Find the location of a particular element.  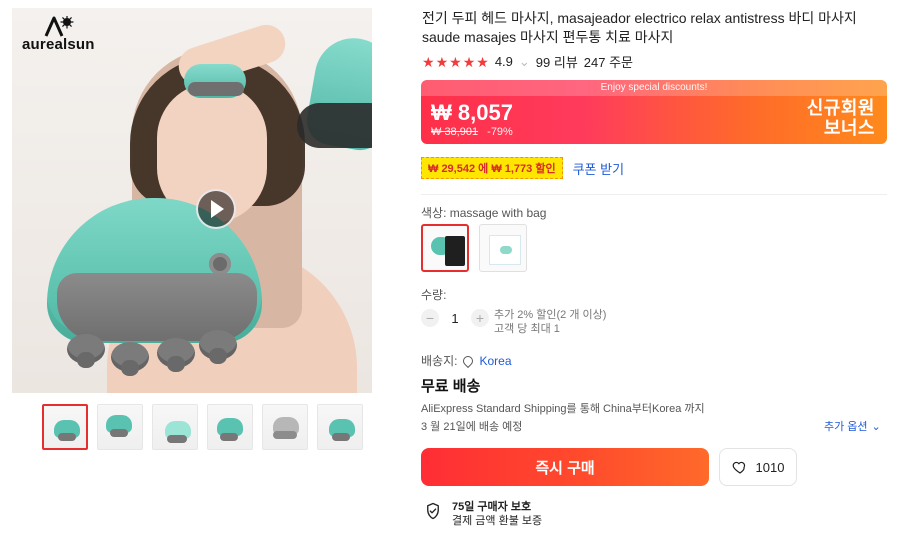

color-swatch-massage-with-bag is located at coordinates (445, 248).